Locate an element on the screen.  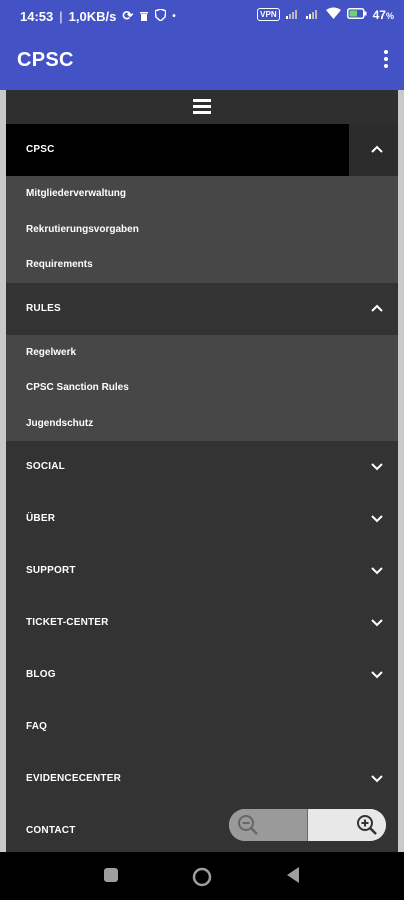
back-button-icon is located at coordinates (293, 875).